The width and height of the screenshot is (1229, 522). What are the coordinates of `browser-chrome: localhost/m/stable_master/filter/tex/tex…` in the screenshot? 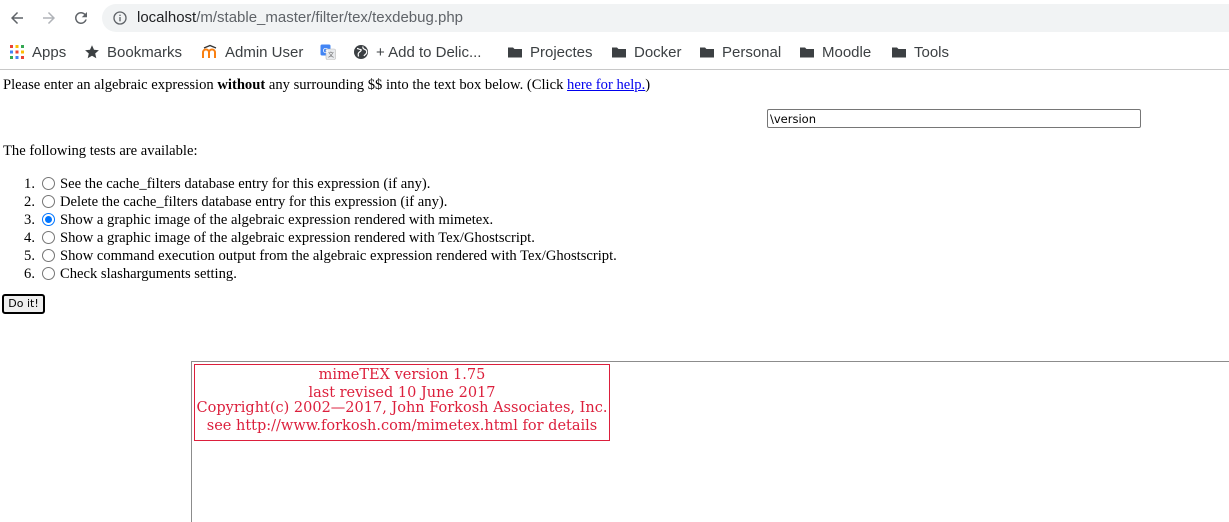 It's located at (614, 35).